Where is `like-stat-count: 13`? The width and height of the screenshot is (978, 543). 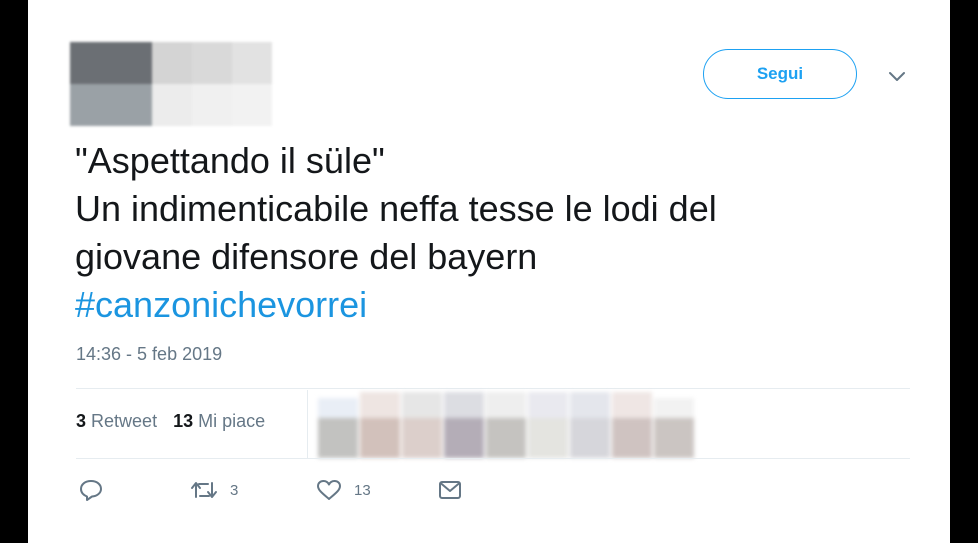
like-stat-count: 13 is located at coordinates (183, 421).